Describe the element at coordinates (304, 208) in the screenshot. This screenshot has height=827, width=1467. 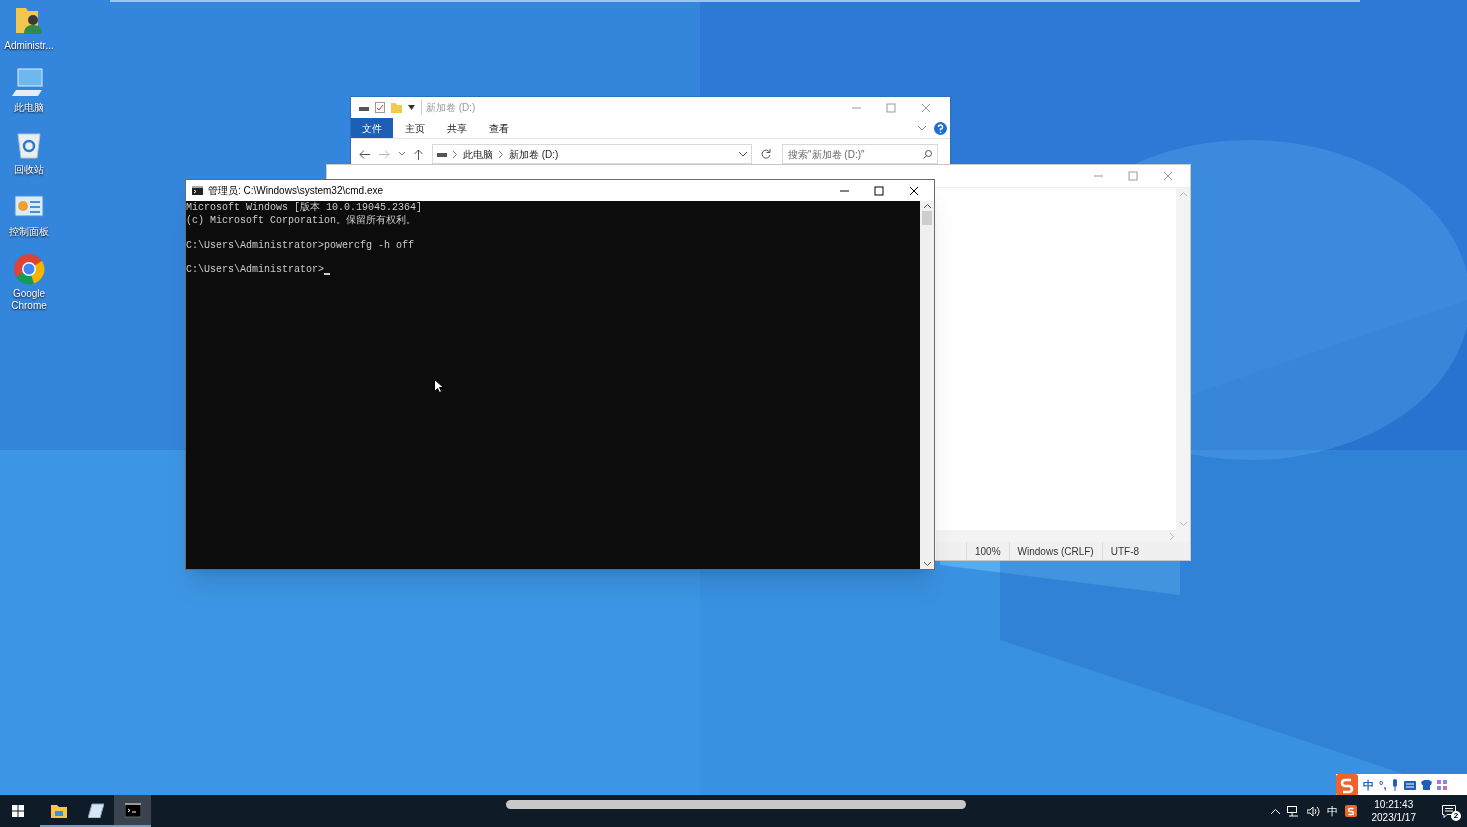
I see `console-line: Microsoft Windows [版本 10.0.19045.2364]` at that location.